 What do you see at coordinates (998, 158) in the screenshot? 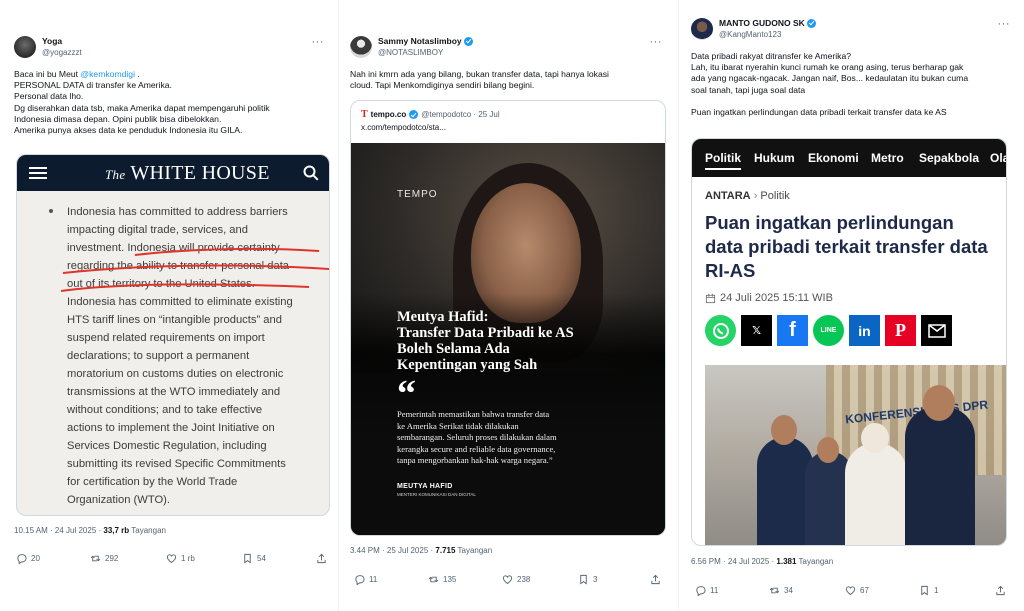
I see `nav-item-ola: Ola` at bounding box center [998, 158].